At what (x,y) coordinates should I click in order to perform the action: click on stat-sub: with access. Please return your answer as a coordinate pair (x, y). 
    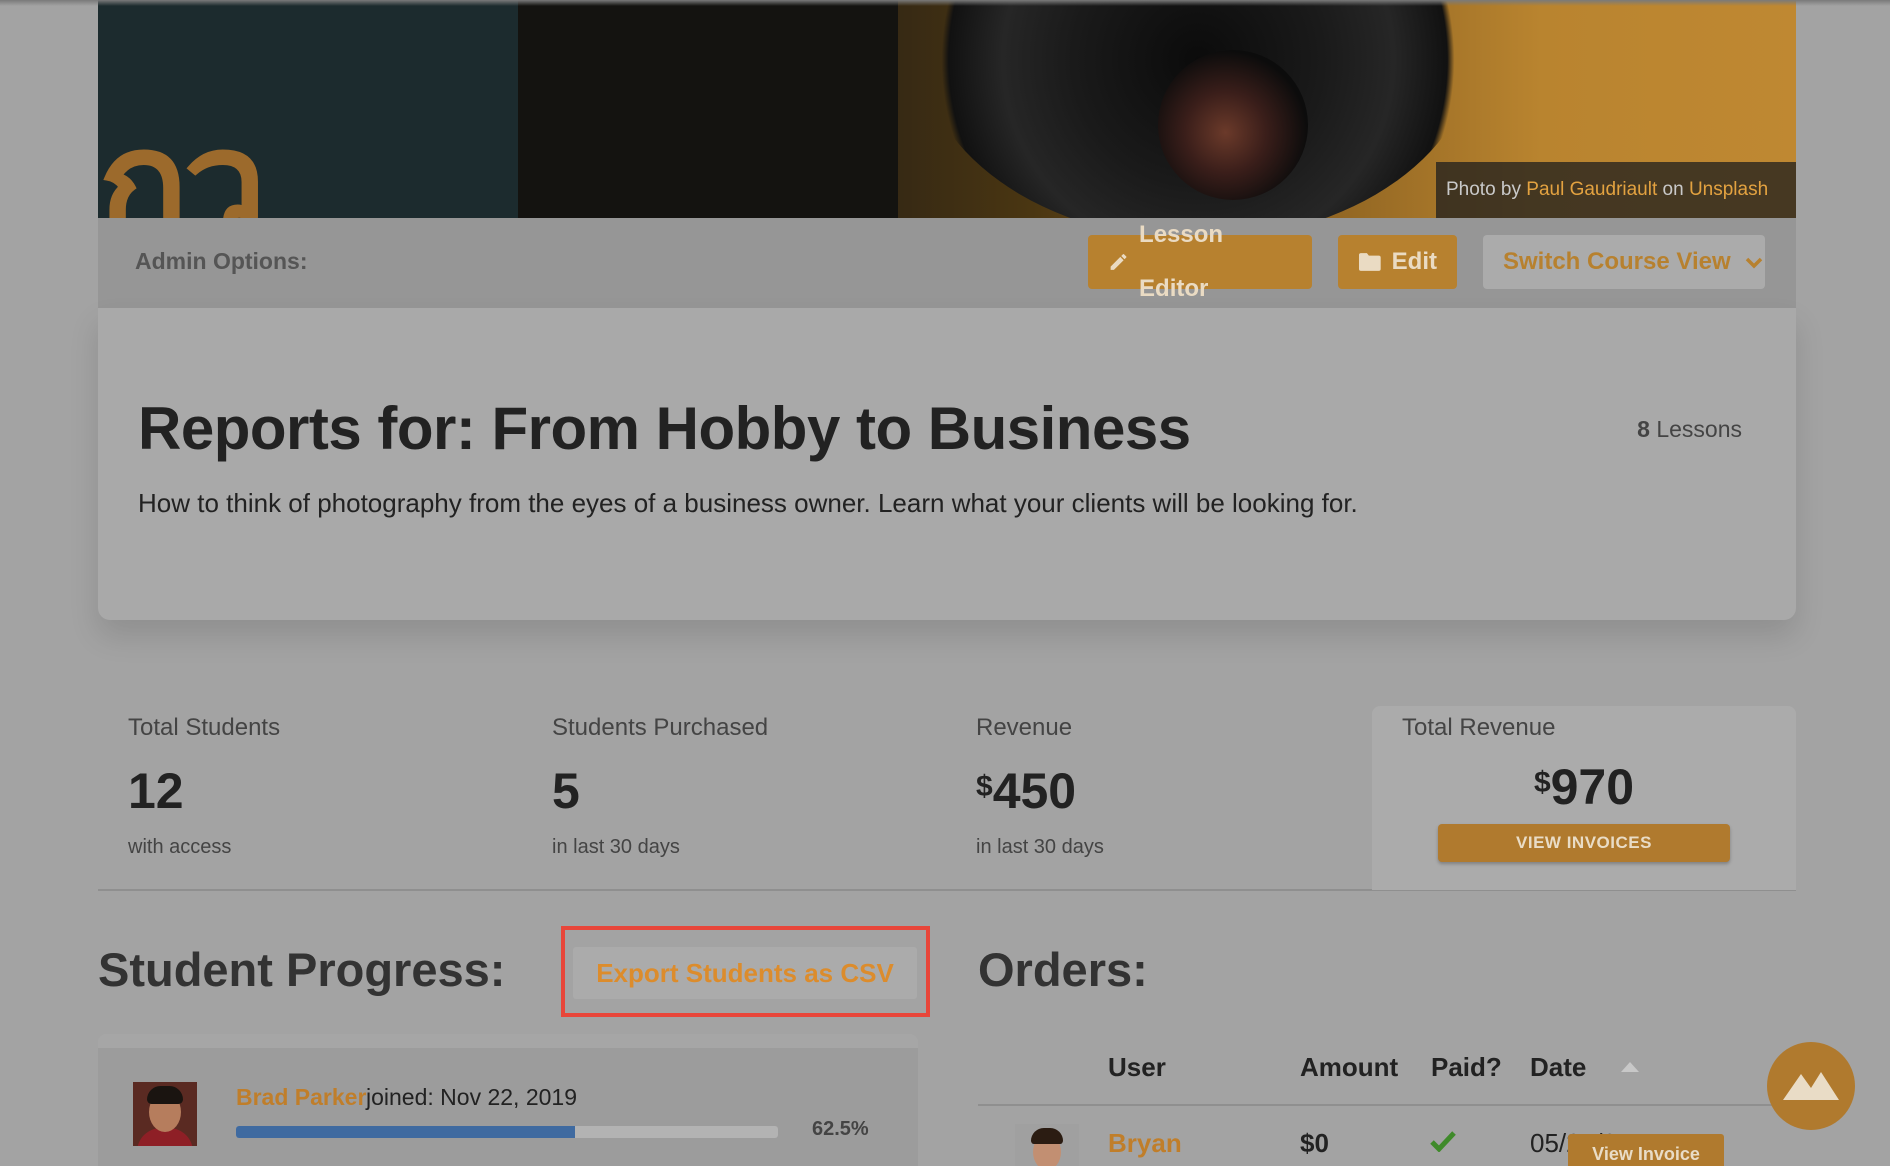
    Looking at the image, I should click on (180, 847).